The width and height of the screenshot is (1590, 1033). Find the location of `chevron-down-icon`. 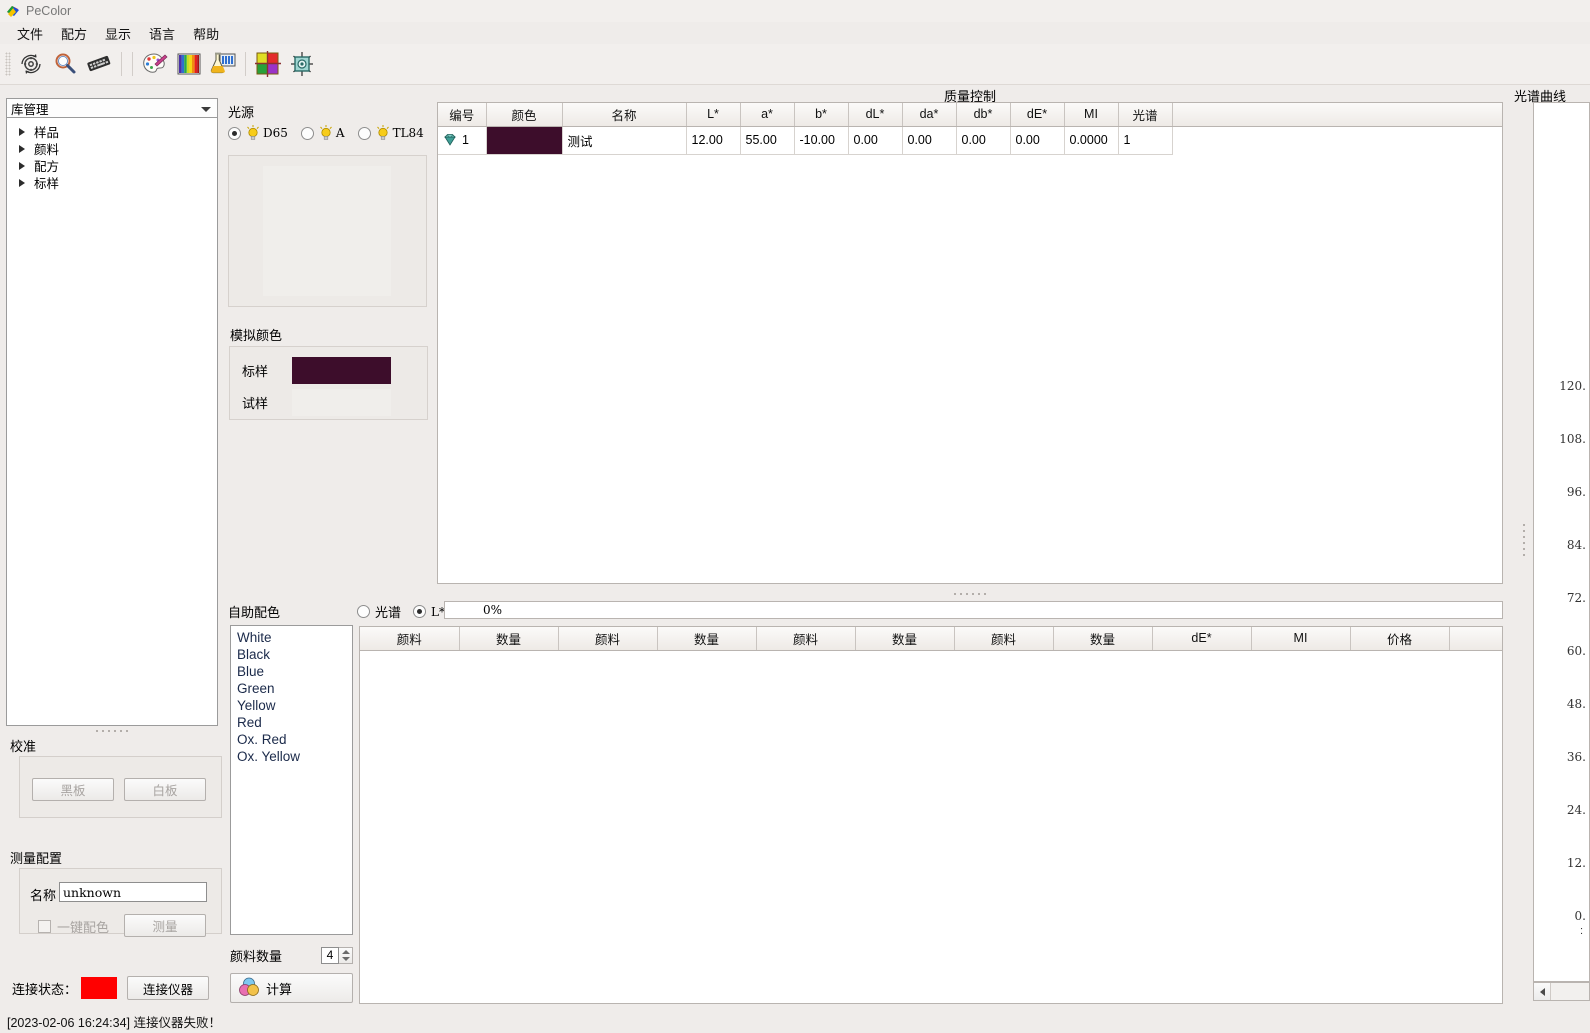

chevron-down-icon is located at coordinates (345, 959).